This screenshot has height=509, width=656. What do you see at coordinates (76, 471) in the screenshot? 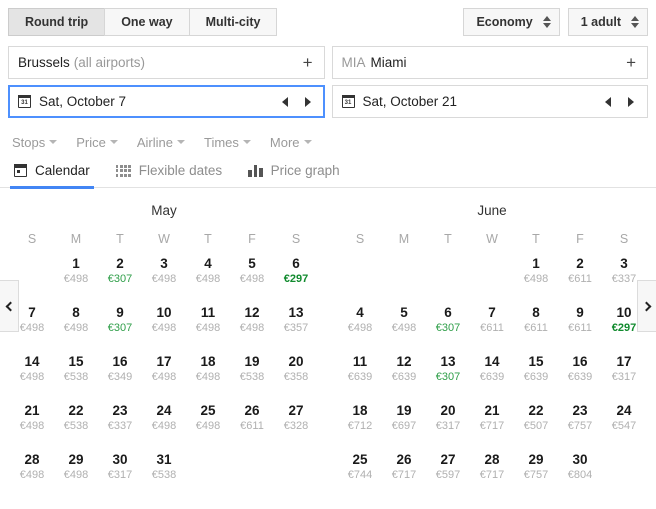
I see `day-cell: 29 €498` at bounding box center [76, 471].